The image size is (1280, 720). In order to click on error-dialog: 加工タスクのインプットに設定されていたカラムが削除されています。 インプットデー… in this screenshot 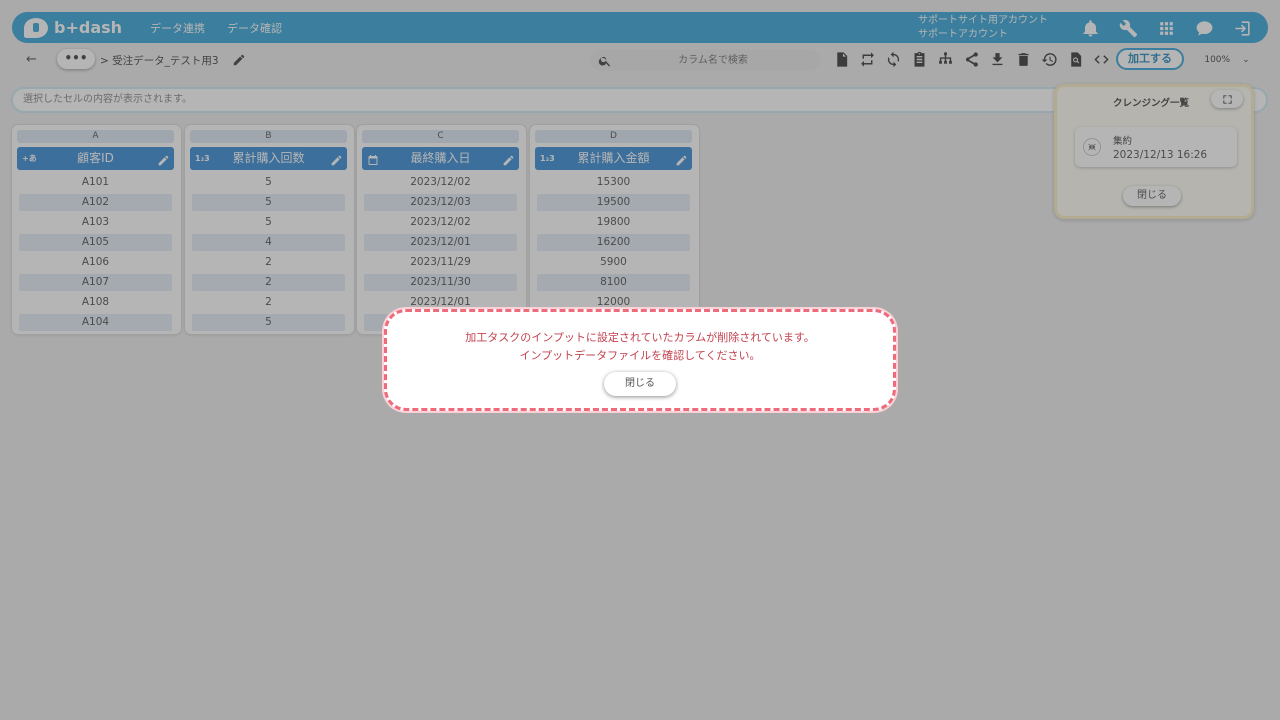, I will do `click(640, 360)`.